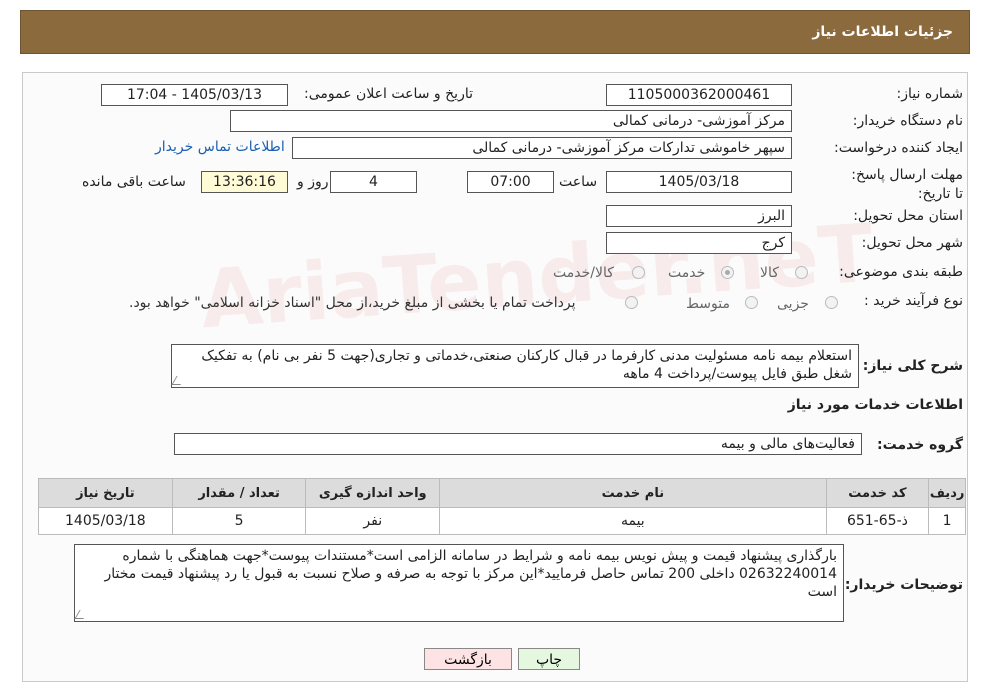 The width and height of the screenshot is (985, 691). I want to click on page-title: جزئیات اطلاعات نیاز, so click(882, 32).